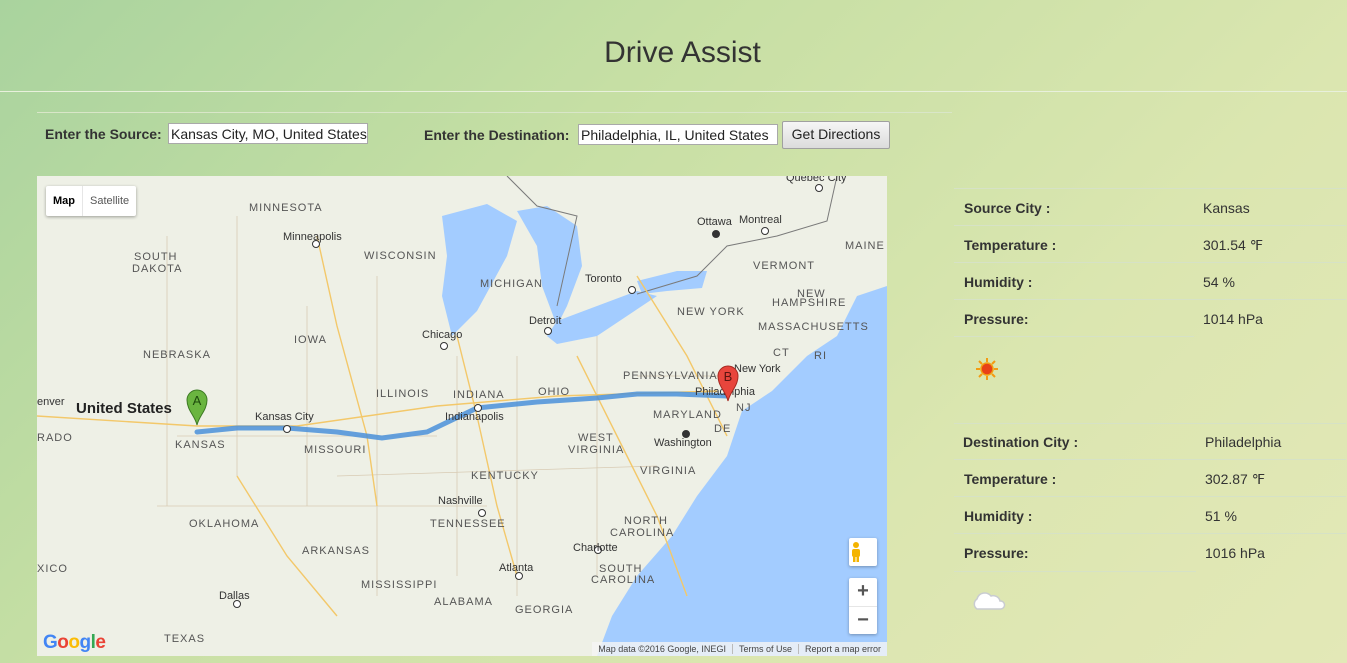  I want to click on destination-pressure-row: Pressure: 1016 hPa, so click(1150, 551).